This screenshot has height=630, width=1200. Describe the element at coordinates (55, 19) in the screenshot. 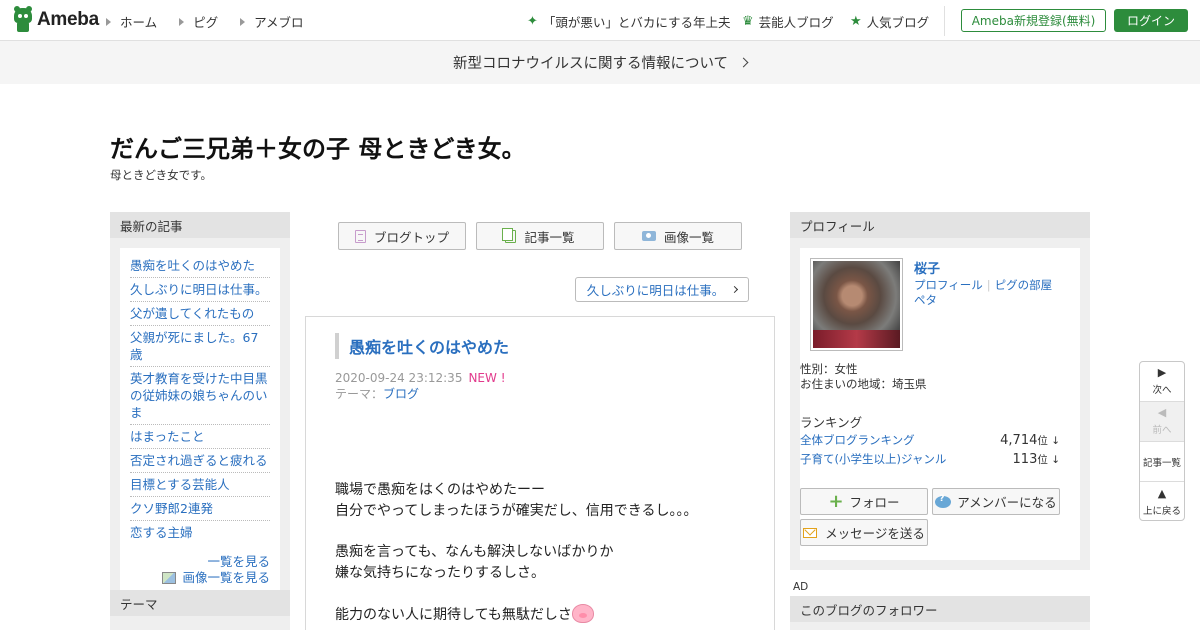

I see `ameba-logo: Ameba` at that location.